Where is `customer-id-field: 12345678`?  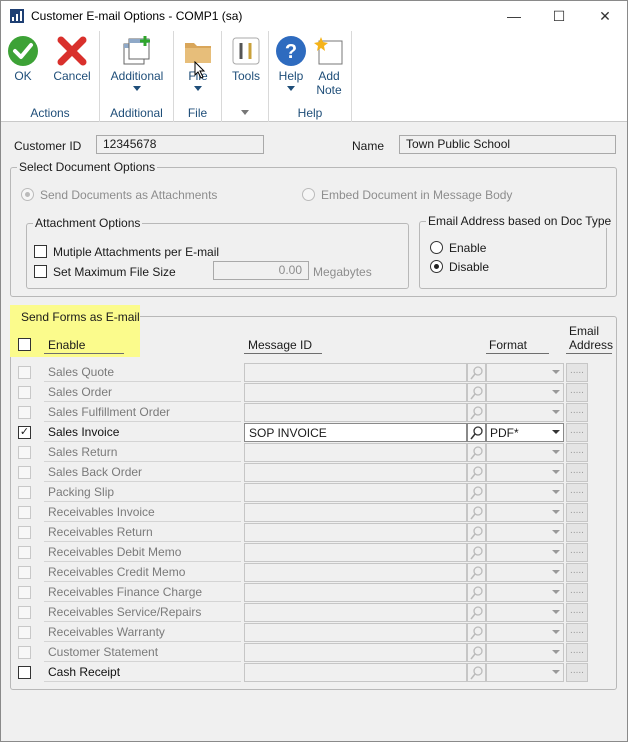 customer-id-field: 12345678 is located at coordinates (180, 144).